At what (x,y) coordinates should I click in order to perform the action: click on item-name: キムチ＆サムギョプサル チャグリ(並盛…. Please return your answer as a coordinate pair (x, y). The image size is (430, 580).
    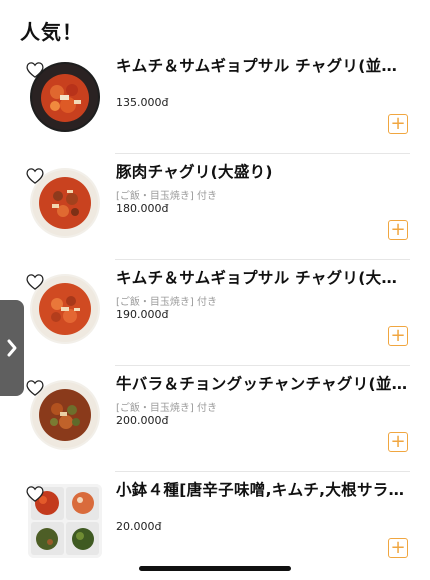
    Looking at the image, I should click on (263, 66).